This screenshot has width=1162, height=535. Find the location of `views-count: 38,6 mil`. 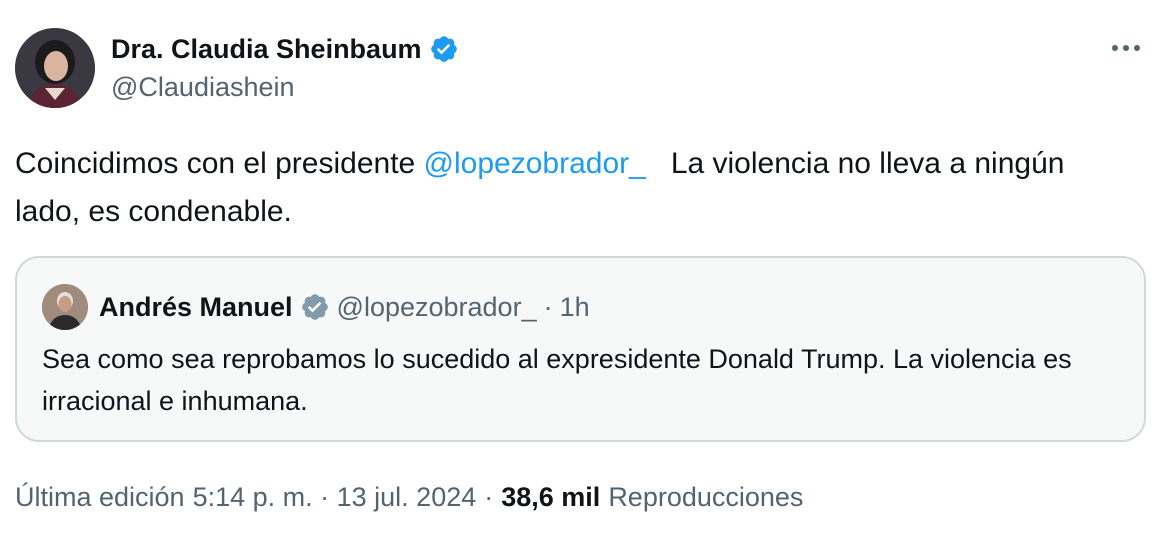

views-count: 38,6 mil is located at coordinates (551, 496).